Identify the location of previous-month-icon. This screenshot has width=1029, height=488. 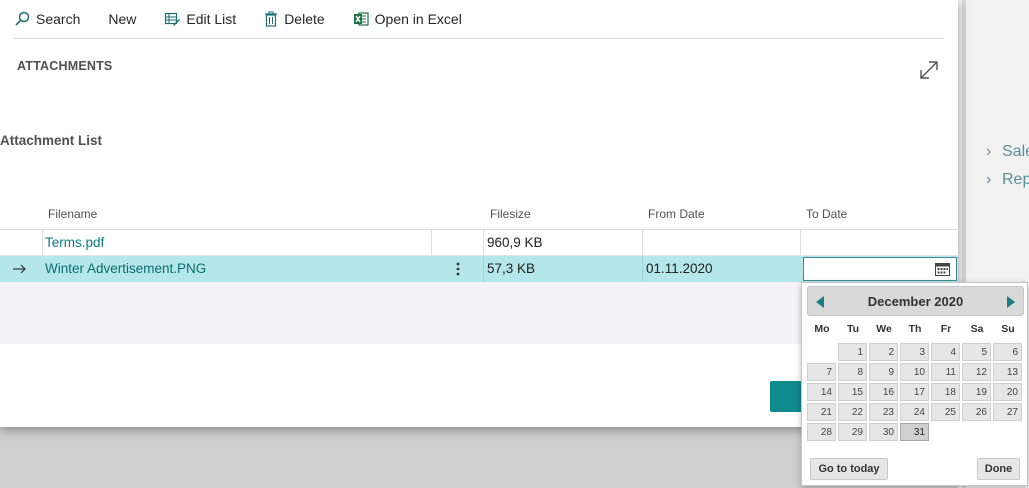
(820, 302).